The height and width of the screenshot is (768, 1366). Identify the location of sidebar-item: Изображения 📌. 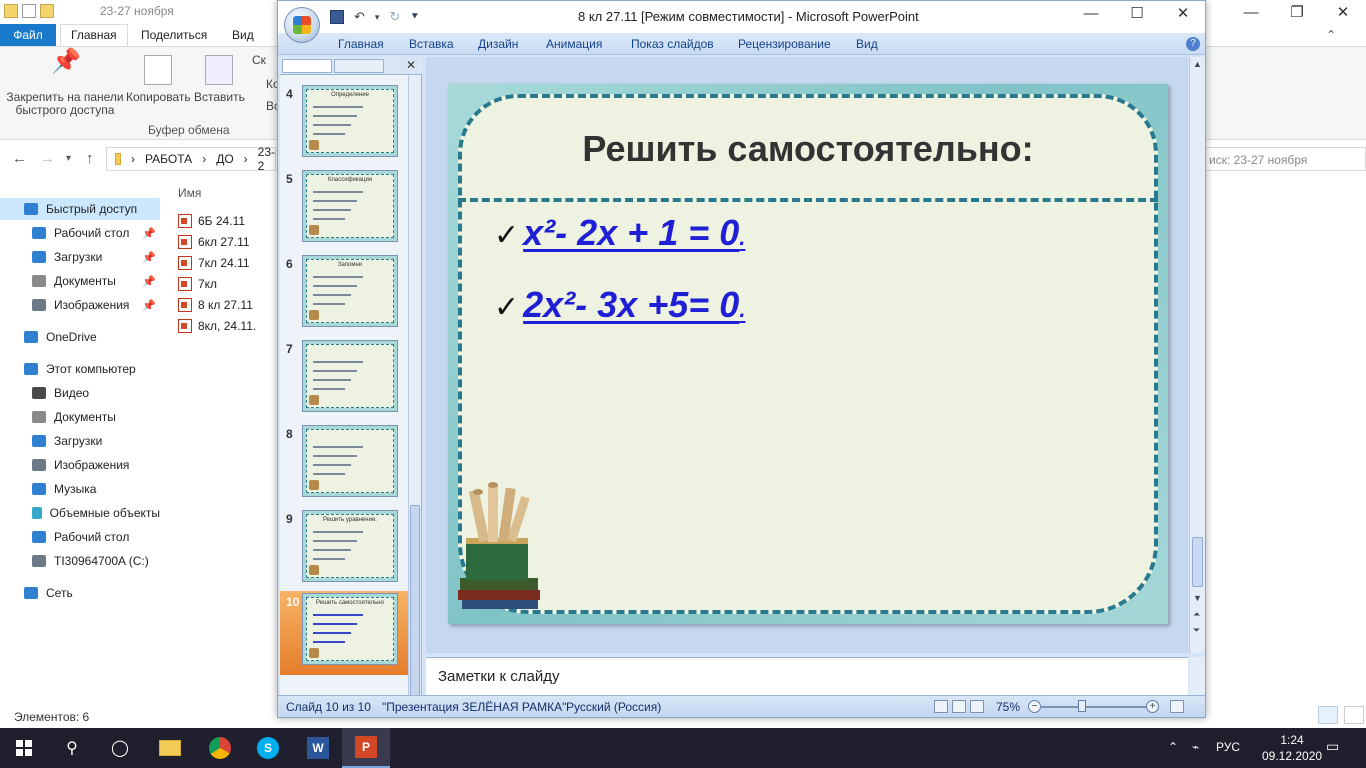
(80, 305).